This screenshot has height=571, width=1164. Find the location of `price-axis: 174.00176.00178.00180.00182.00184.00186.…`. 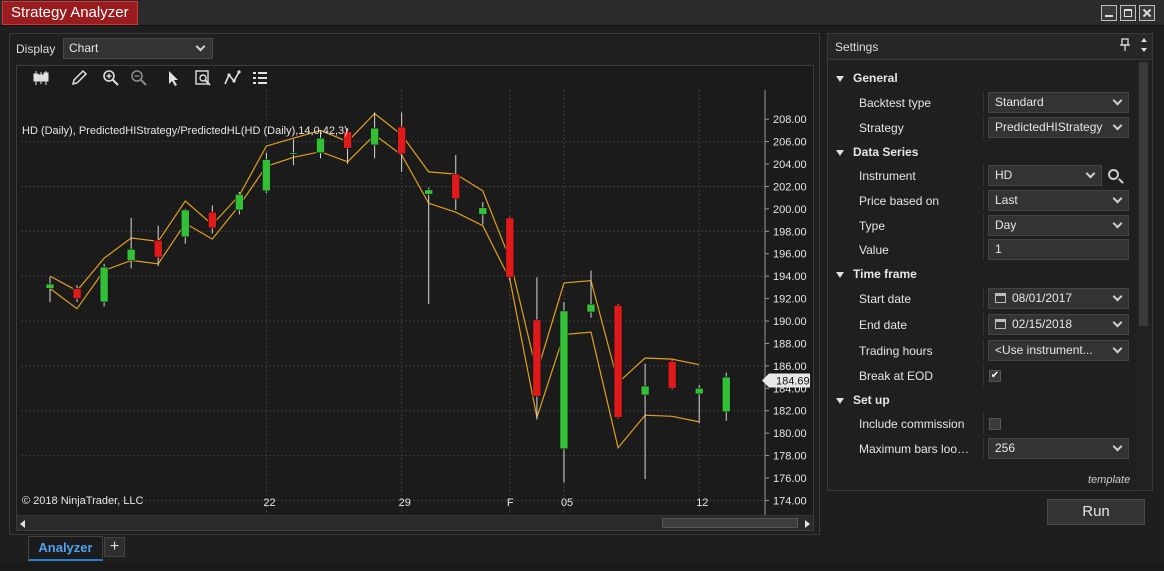

price-axis: 174.00176.00178.00180.00182.00184.00186.… is located at coordinates (785, 302).